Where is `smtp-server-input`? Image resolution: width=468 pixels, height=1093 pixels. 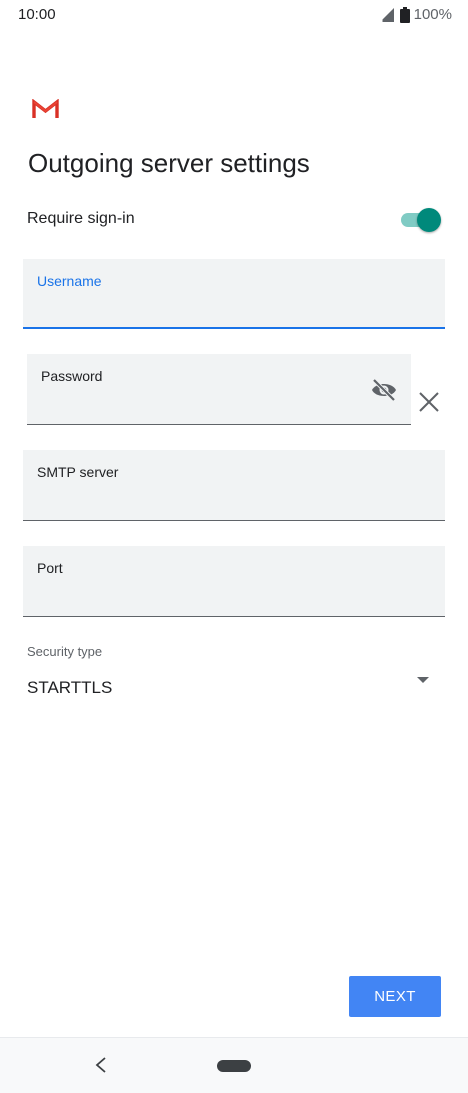
smtp-server-input is located at coordinates (220, 502).